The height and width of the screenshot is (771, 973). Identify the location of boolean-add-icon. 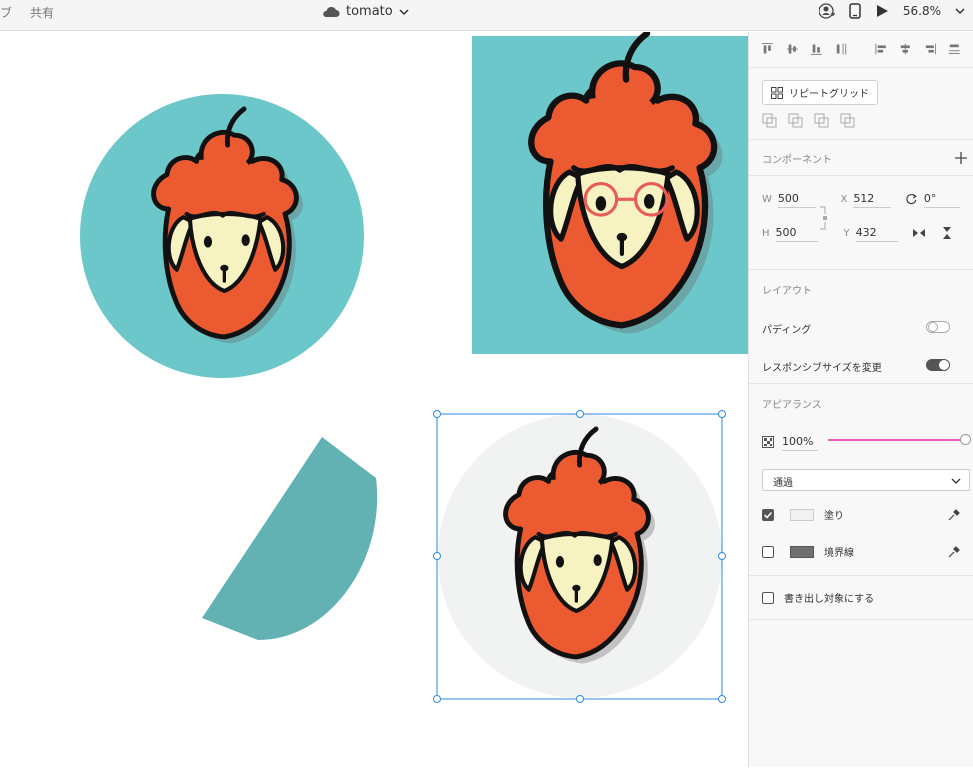
(770, 121).